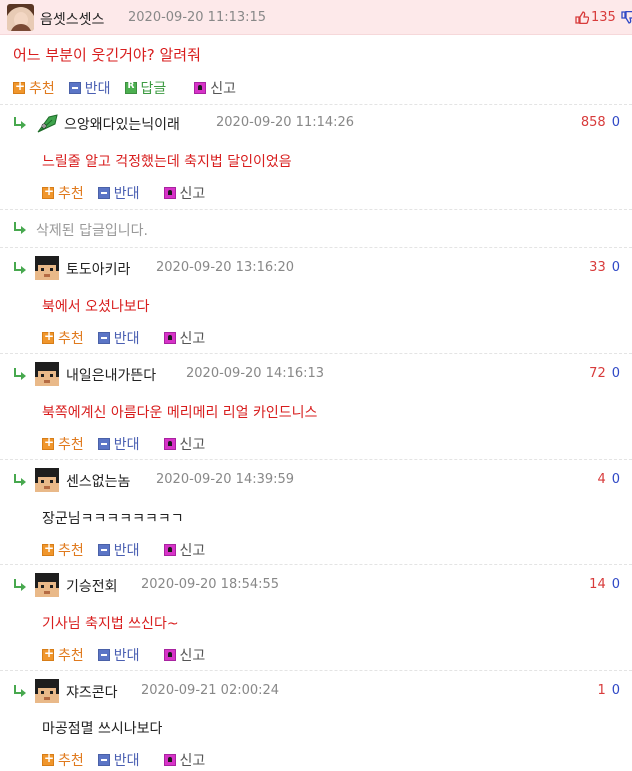 This screenshot has width=632, height=771. I want to click on up-count: 4, so click(601, 479).